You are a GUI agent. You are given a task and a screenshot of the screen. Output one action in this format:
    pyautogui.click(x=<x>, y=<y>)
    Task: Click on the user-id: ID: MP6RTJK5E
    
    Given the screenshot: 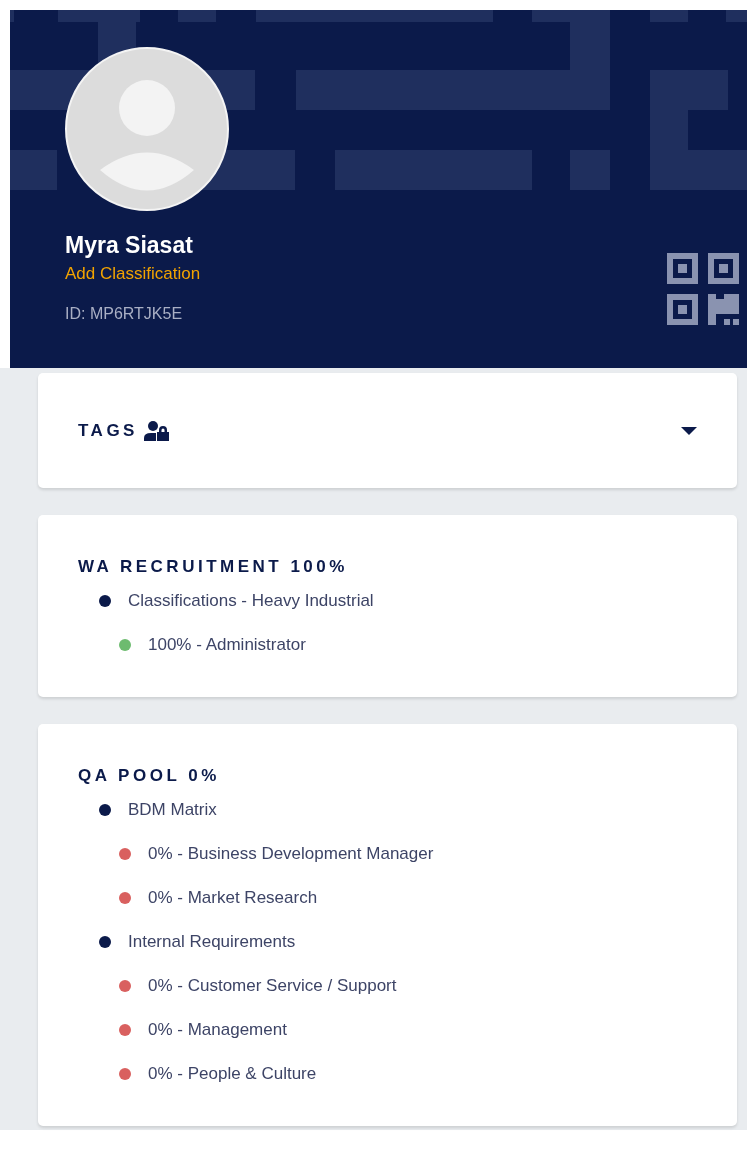 What is the action you would take?
    pyautogui.click(x=124, y=314)
    